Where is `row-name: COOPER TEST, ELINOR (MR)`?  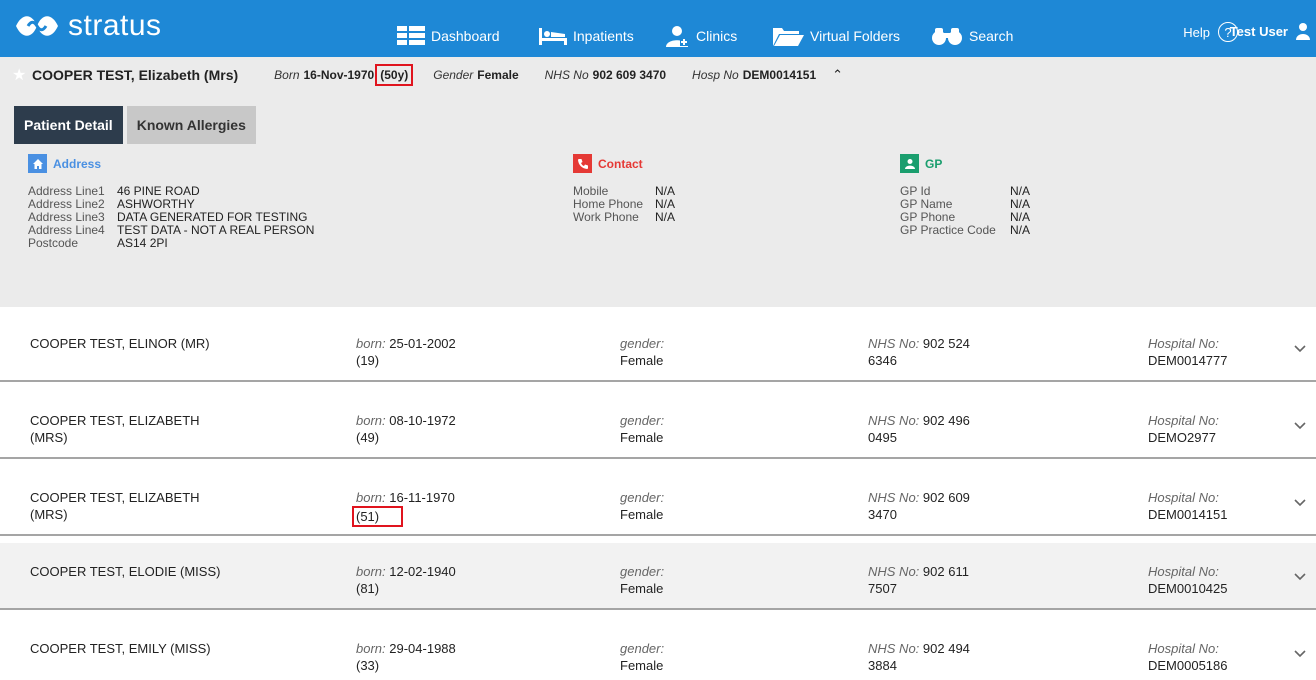 row-name: COOPER TEST, ELINOR (MR) is located at coordinates (120, 343).